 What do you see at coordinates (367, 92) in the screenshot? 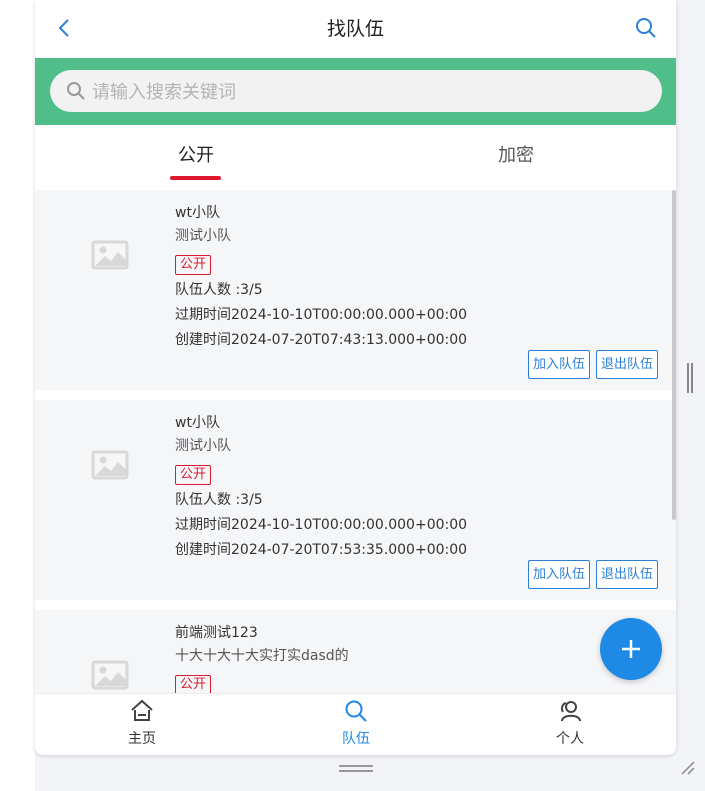
I see `search-input` at bounding box center [367, 92].